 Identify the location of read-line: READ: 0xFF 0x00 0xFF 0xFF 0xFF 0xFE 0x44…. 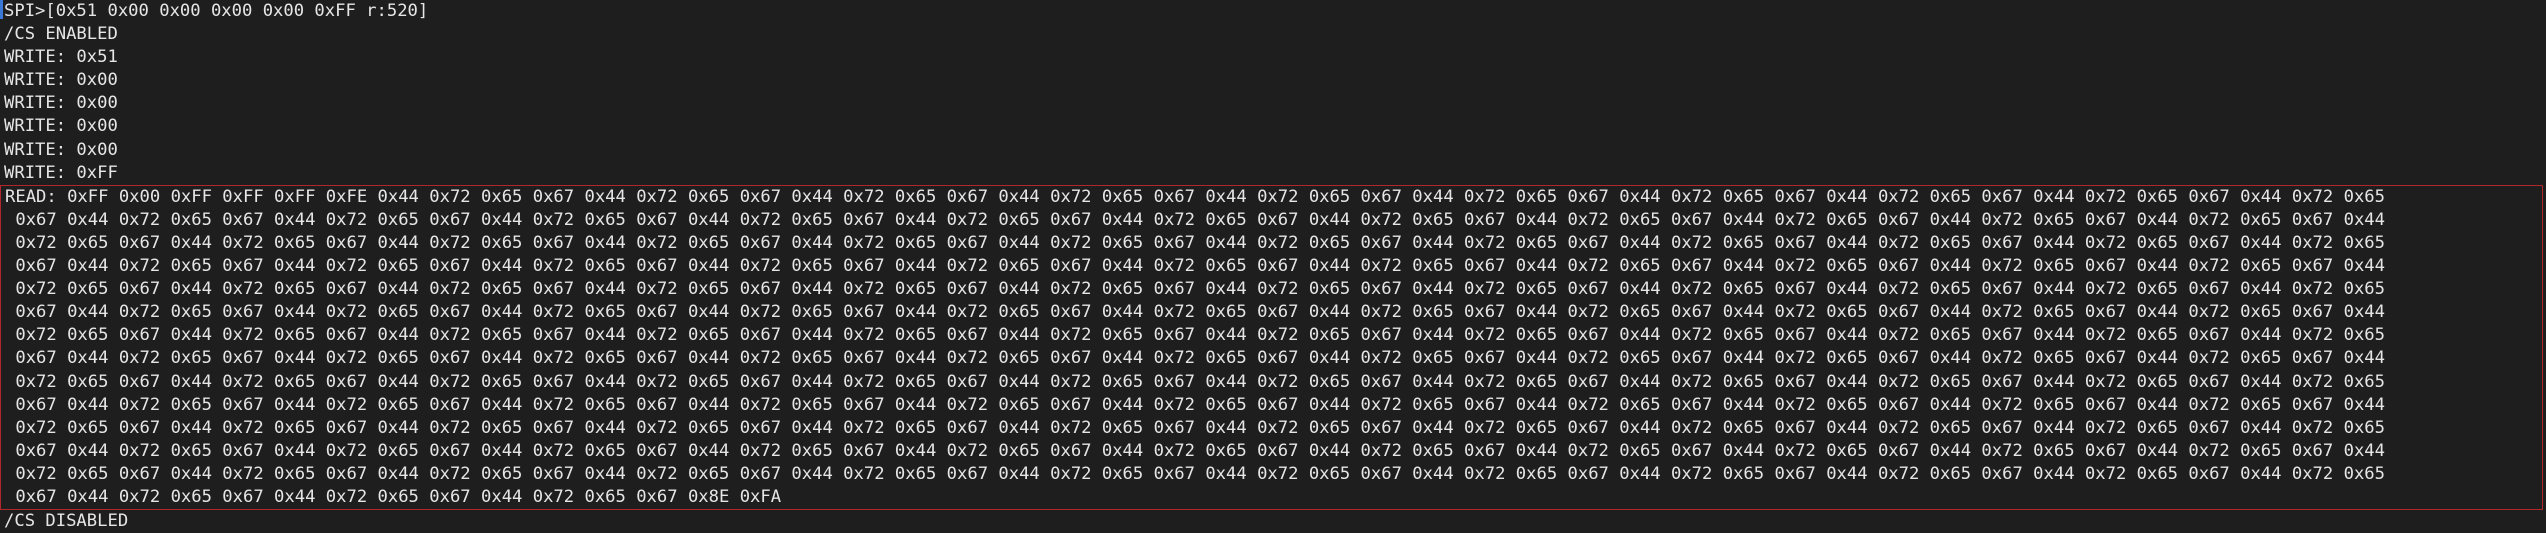
(1195, 196).